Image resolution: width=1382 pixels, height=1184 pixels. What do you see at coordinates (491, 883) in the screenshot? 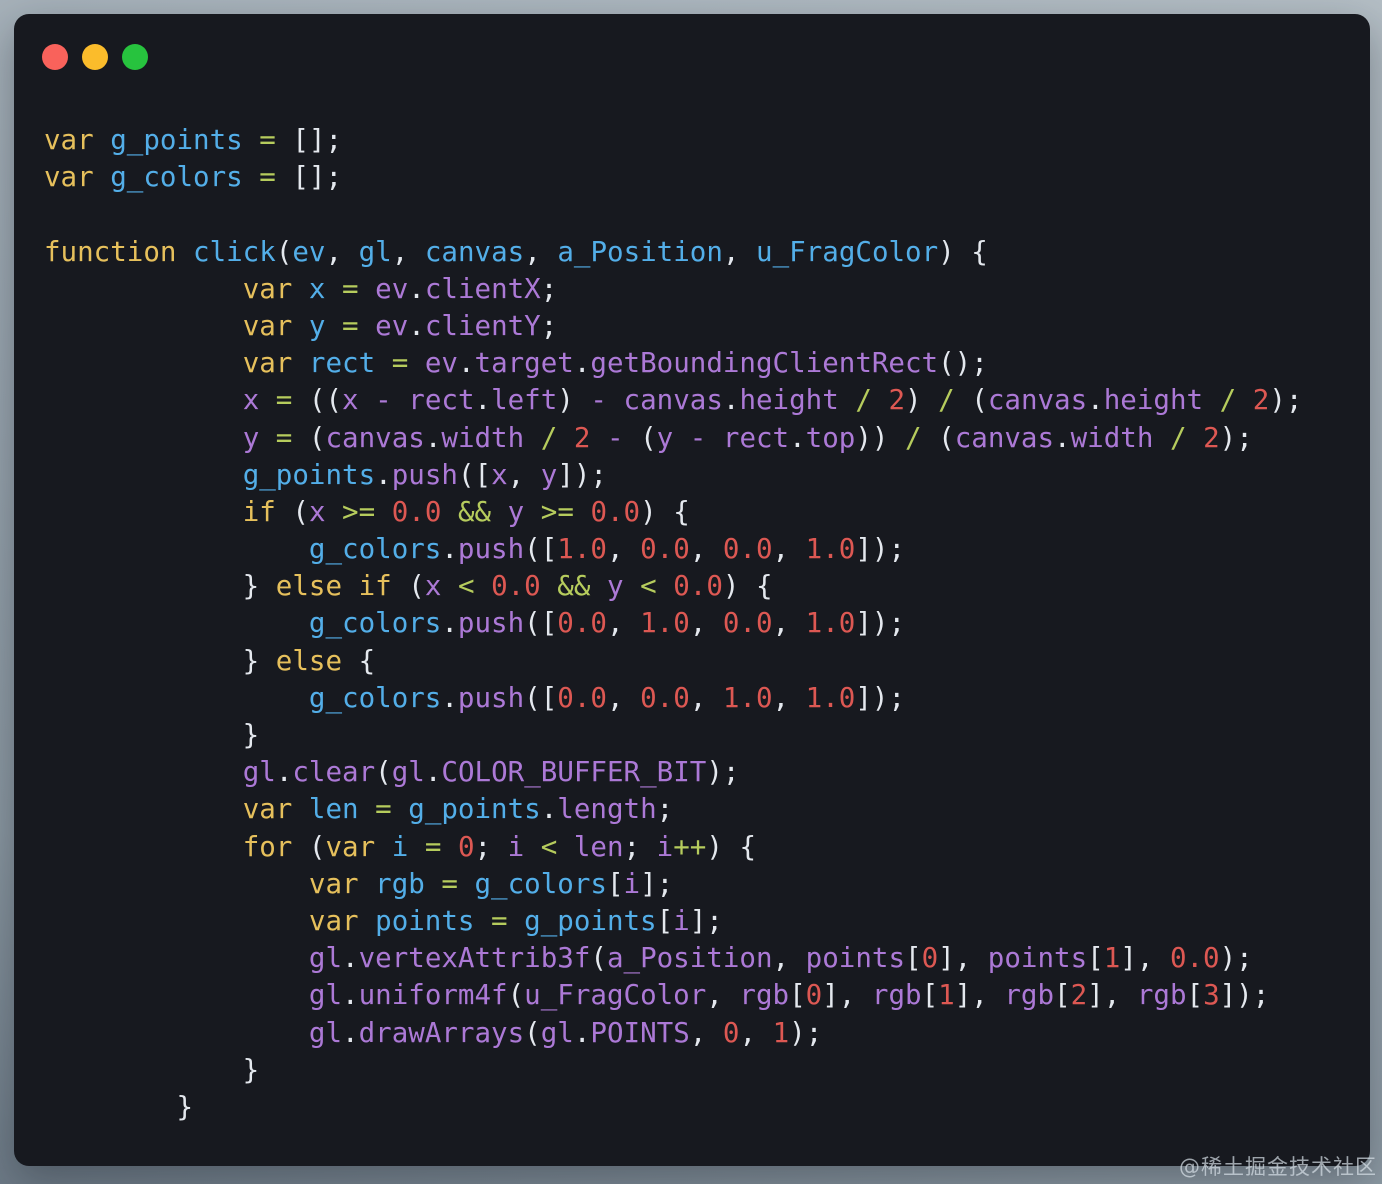
I see `code-line: var rgb = g_colors[i];` at bounding box center [491, 883].